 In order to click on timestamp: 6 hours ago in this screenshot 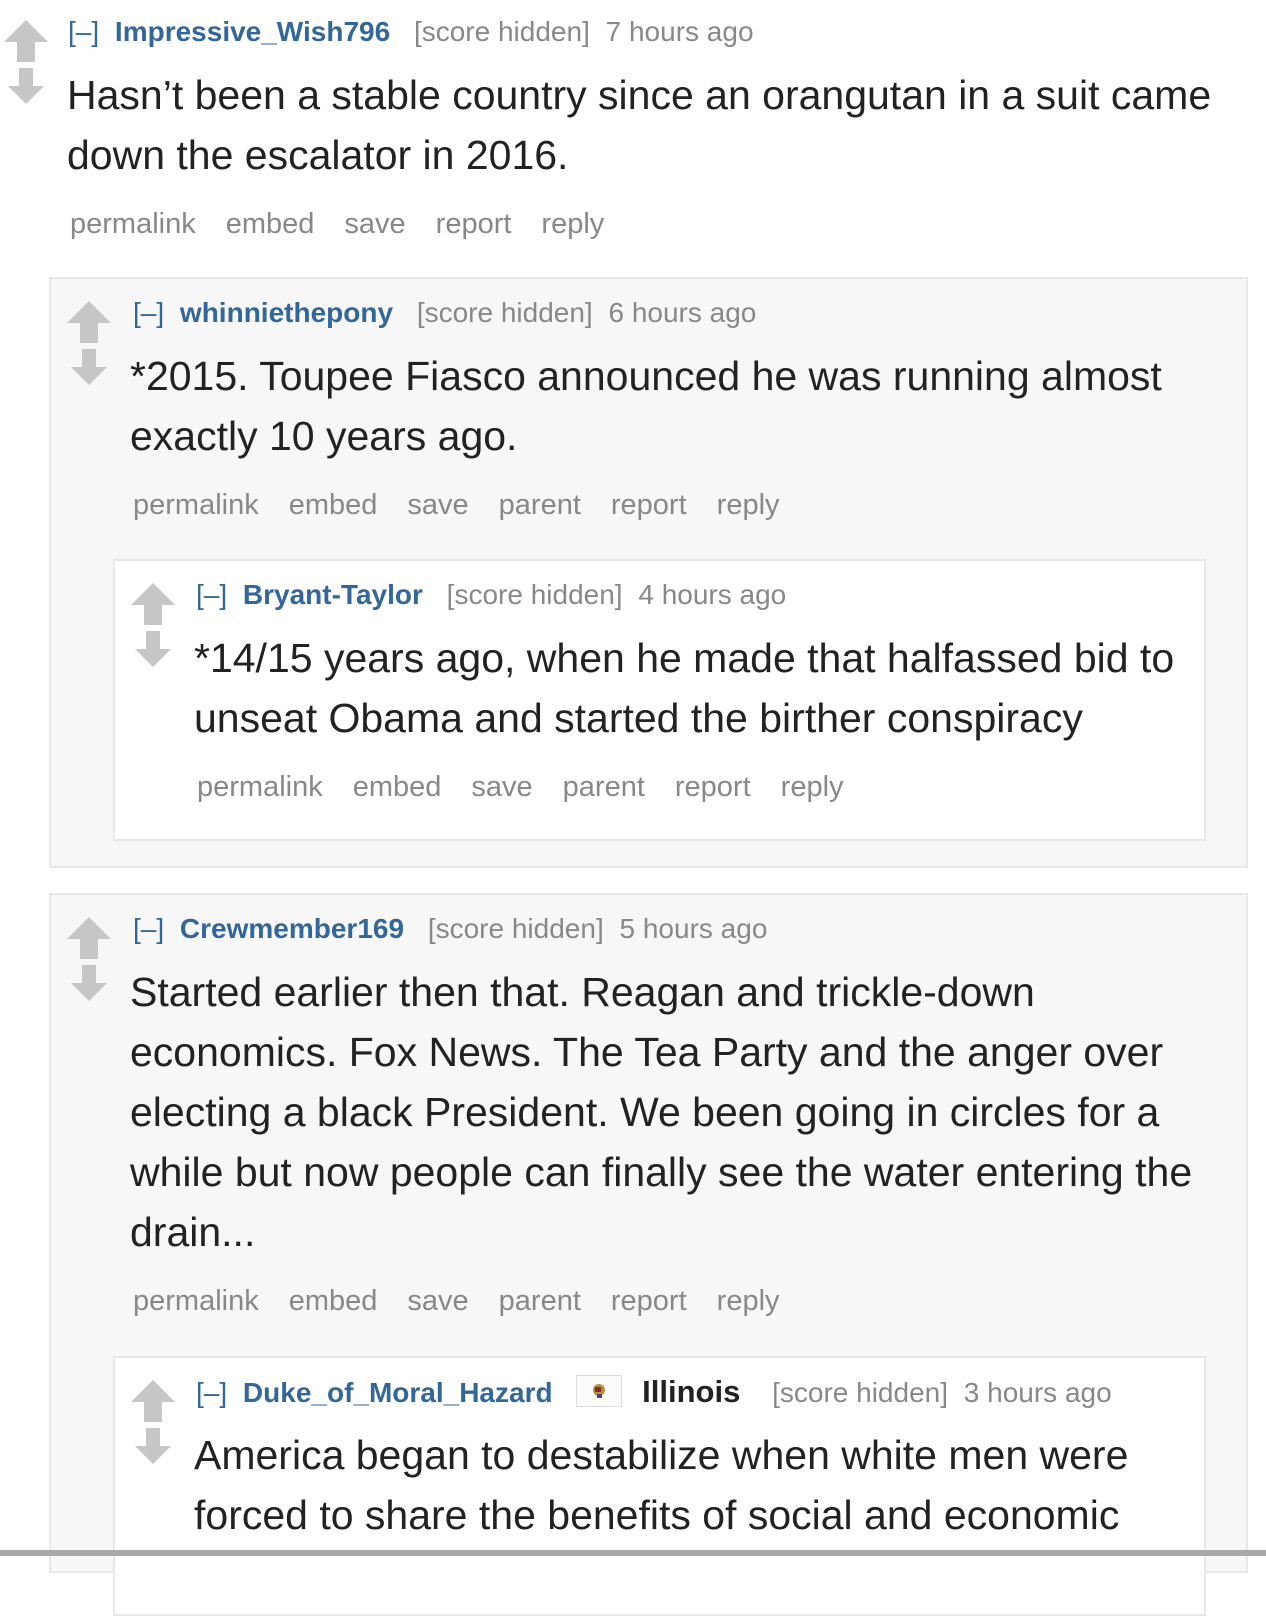, I will do `click(682, 312)`.